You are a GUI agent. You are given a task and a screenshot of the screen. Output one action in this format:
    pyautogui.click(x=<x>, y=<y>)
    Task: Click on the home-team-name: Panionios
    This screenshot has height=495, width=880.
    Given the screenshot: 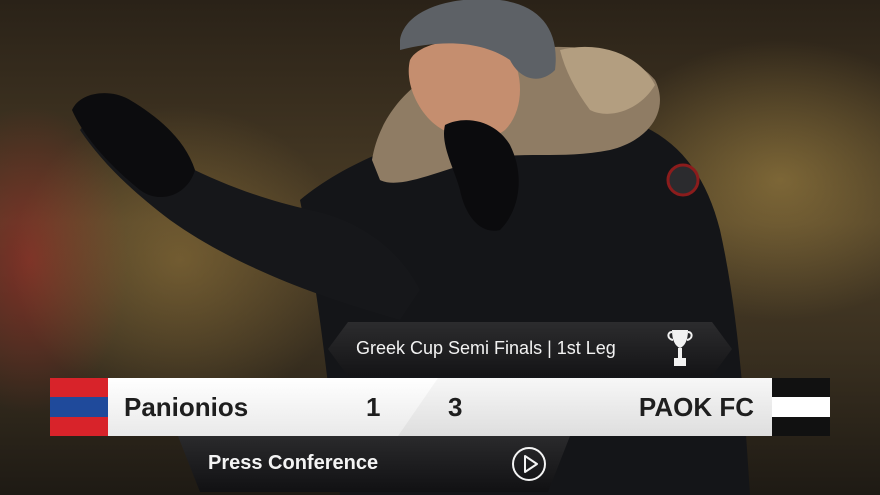 What is the action you would take?
    pyautogui.click(x=186, y=407)
    